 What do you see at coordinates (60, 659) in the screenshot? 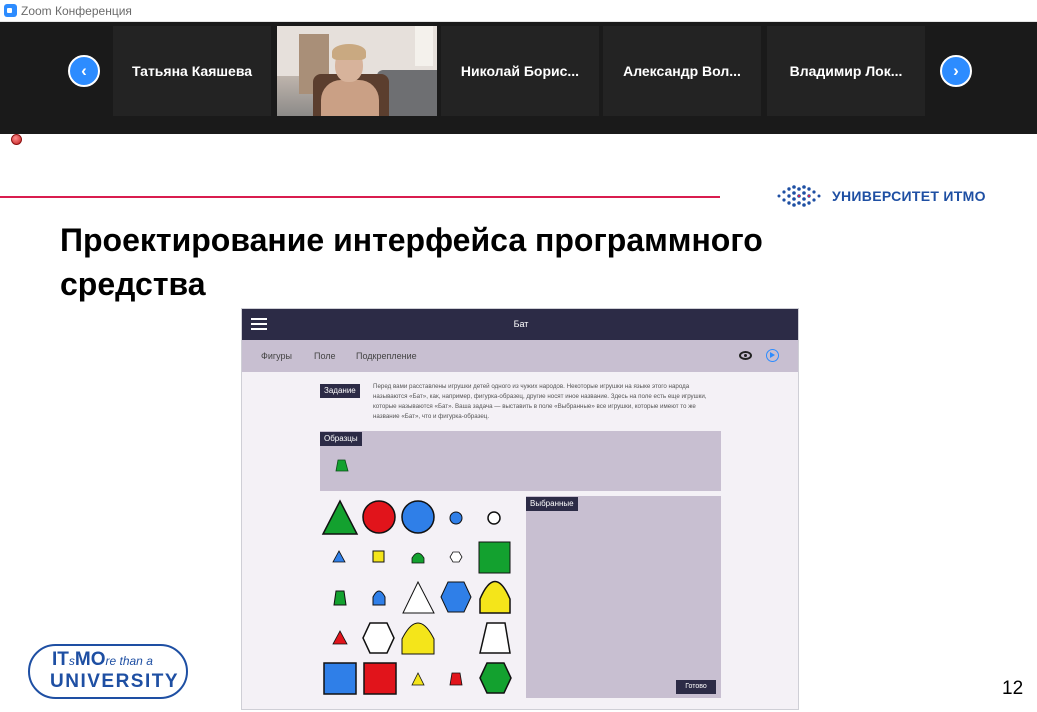
I see `badge-it: IT` at bounding box center [60, 659].